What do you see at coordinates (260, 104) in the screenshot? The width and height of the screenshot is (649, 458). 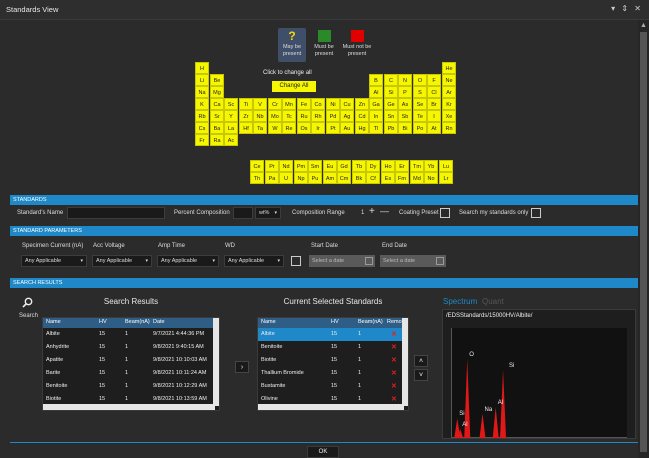 I see `element-v: V` at bounding box center [260, 104].